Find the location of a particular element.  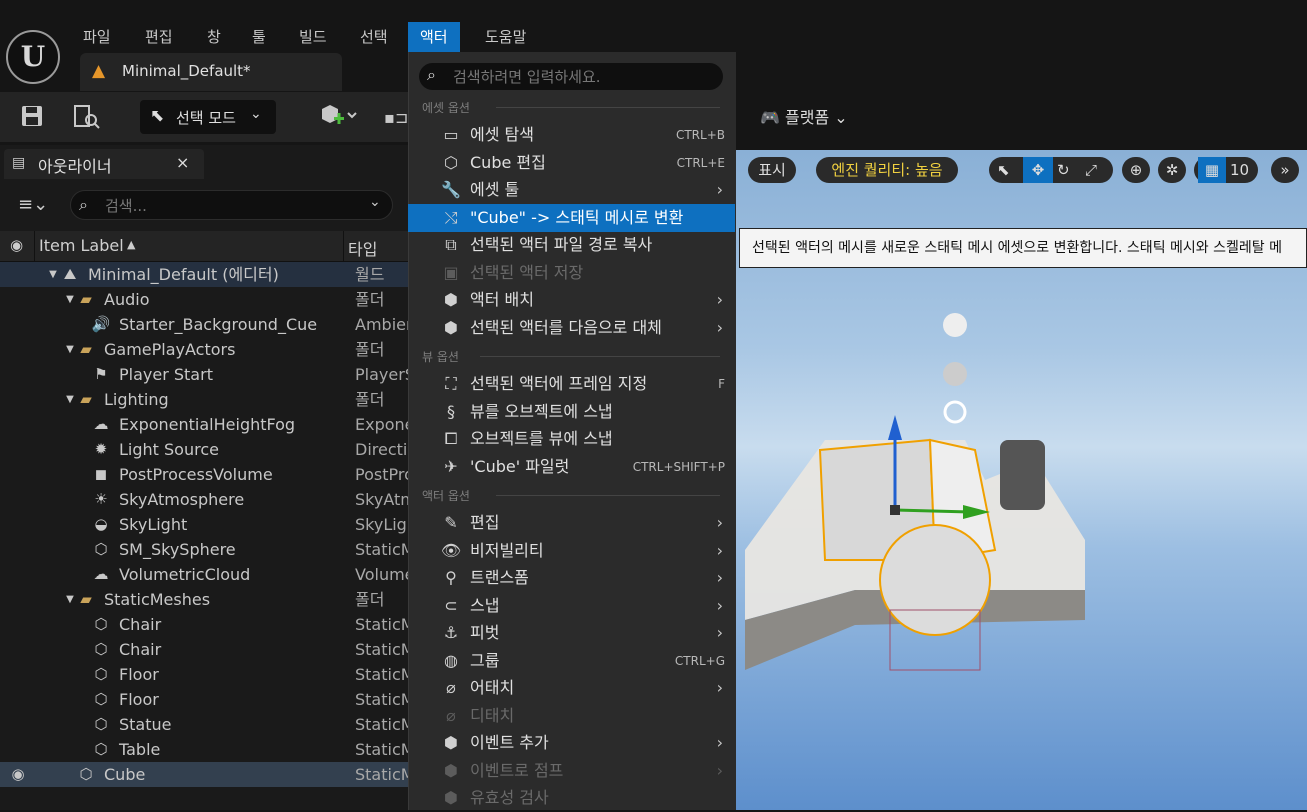

select-tool-icon: ⬉ is located at coordinates (1003, 170).